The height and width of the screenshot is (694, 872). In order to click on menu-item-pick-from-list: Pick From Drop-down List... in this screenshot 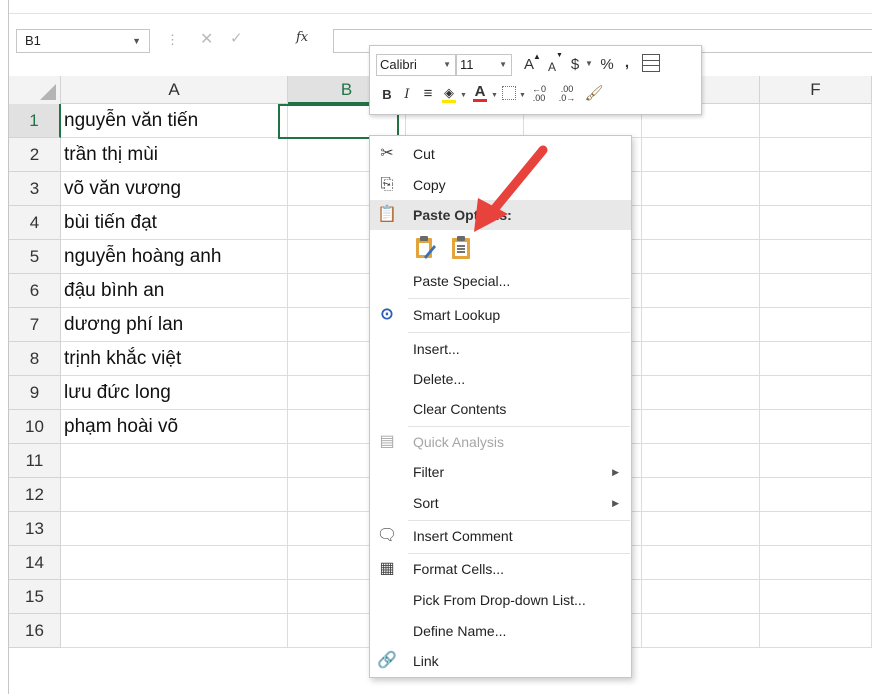, I will do `click(500, 600)`.